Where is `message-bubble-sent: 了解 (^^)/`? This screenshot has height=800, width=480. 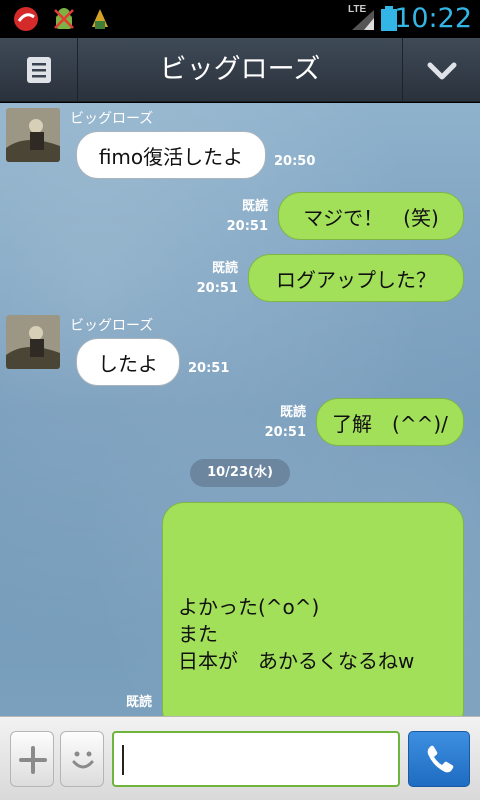 message-bubble-sent: 了解 (^^)/ is located at coordinates (390, 422).